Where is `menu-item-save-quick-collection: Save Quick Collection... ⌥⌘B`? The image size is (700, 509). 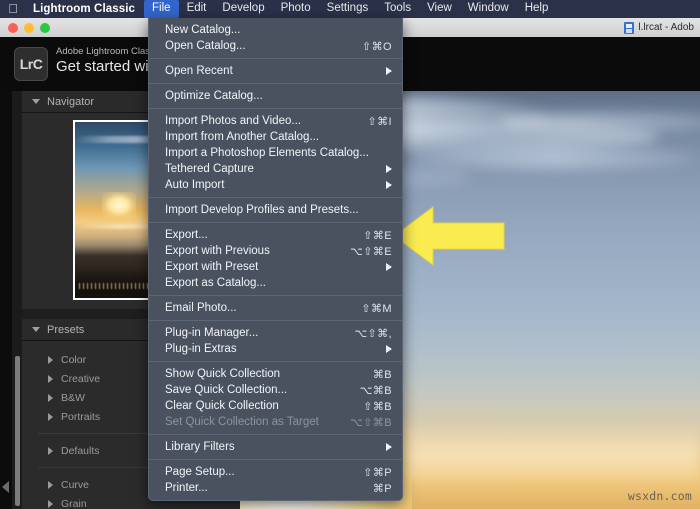
menu-item-save-quick-collection: Save Quick Collection... ⌥⌘B is located at coordinates (275, 390).